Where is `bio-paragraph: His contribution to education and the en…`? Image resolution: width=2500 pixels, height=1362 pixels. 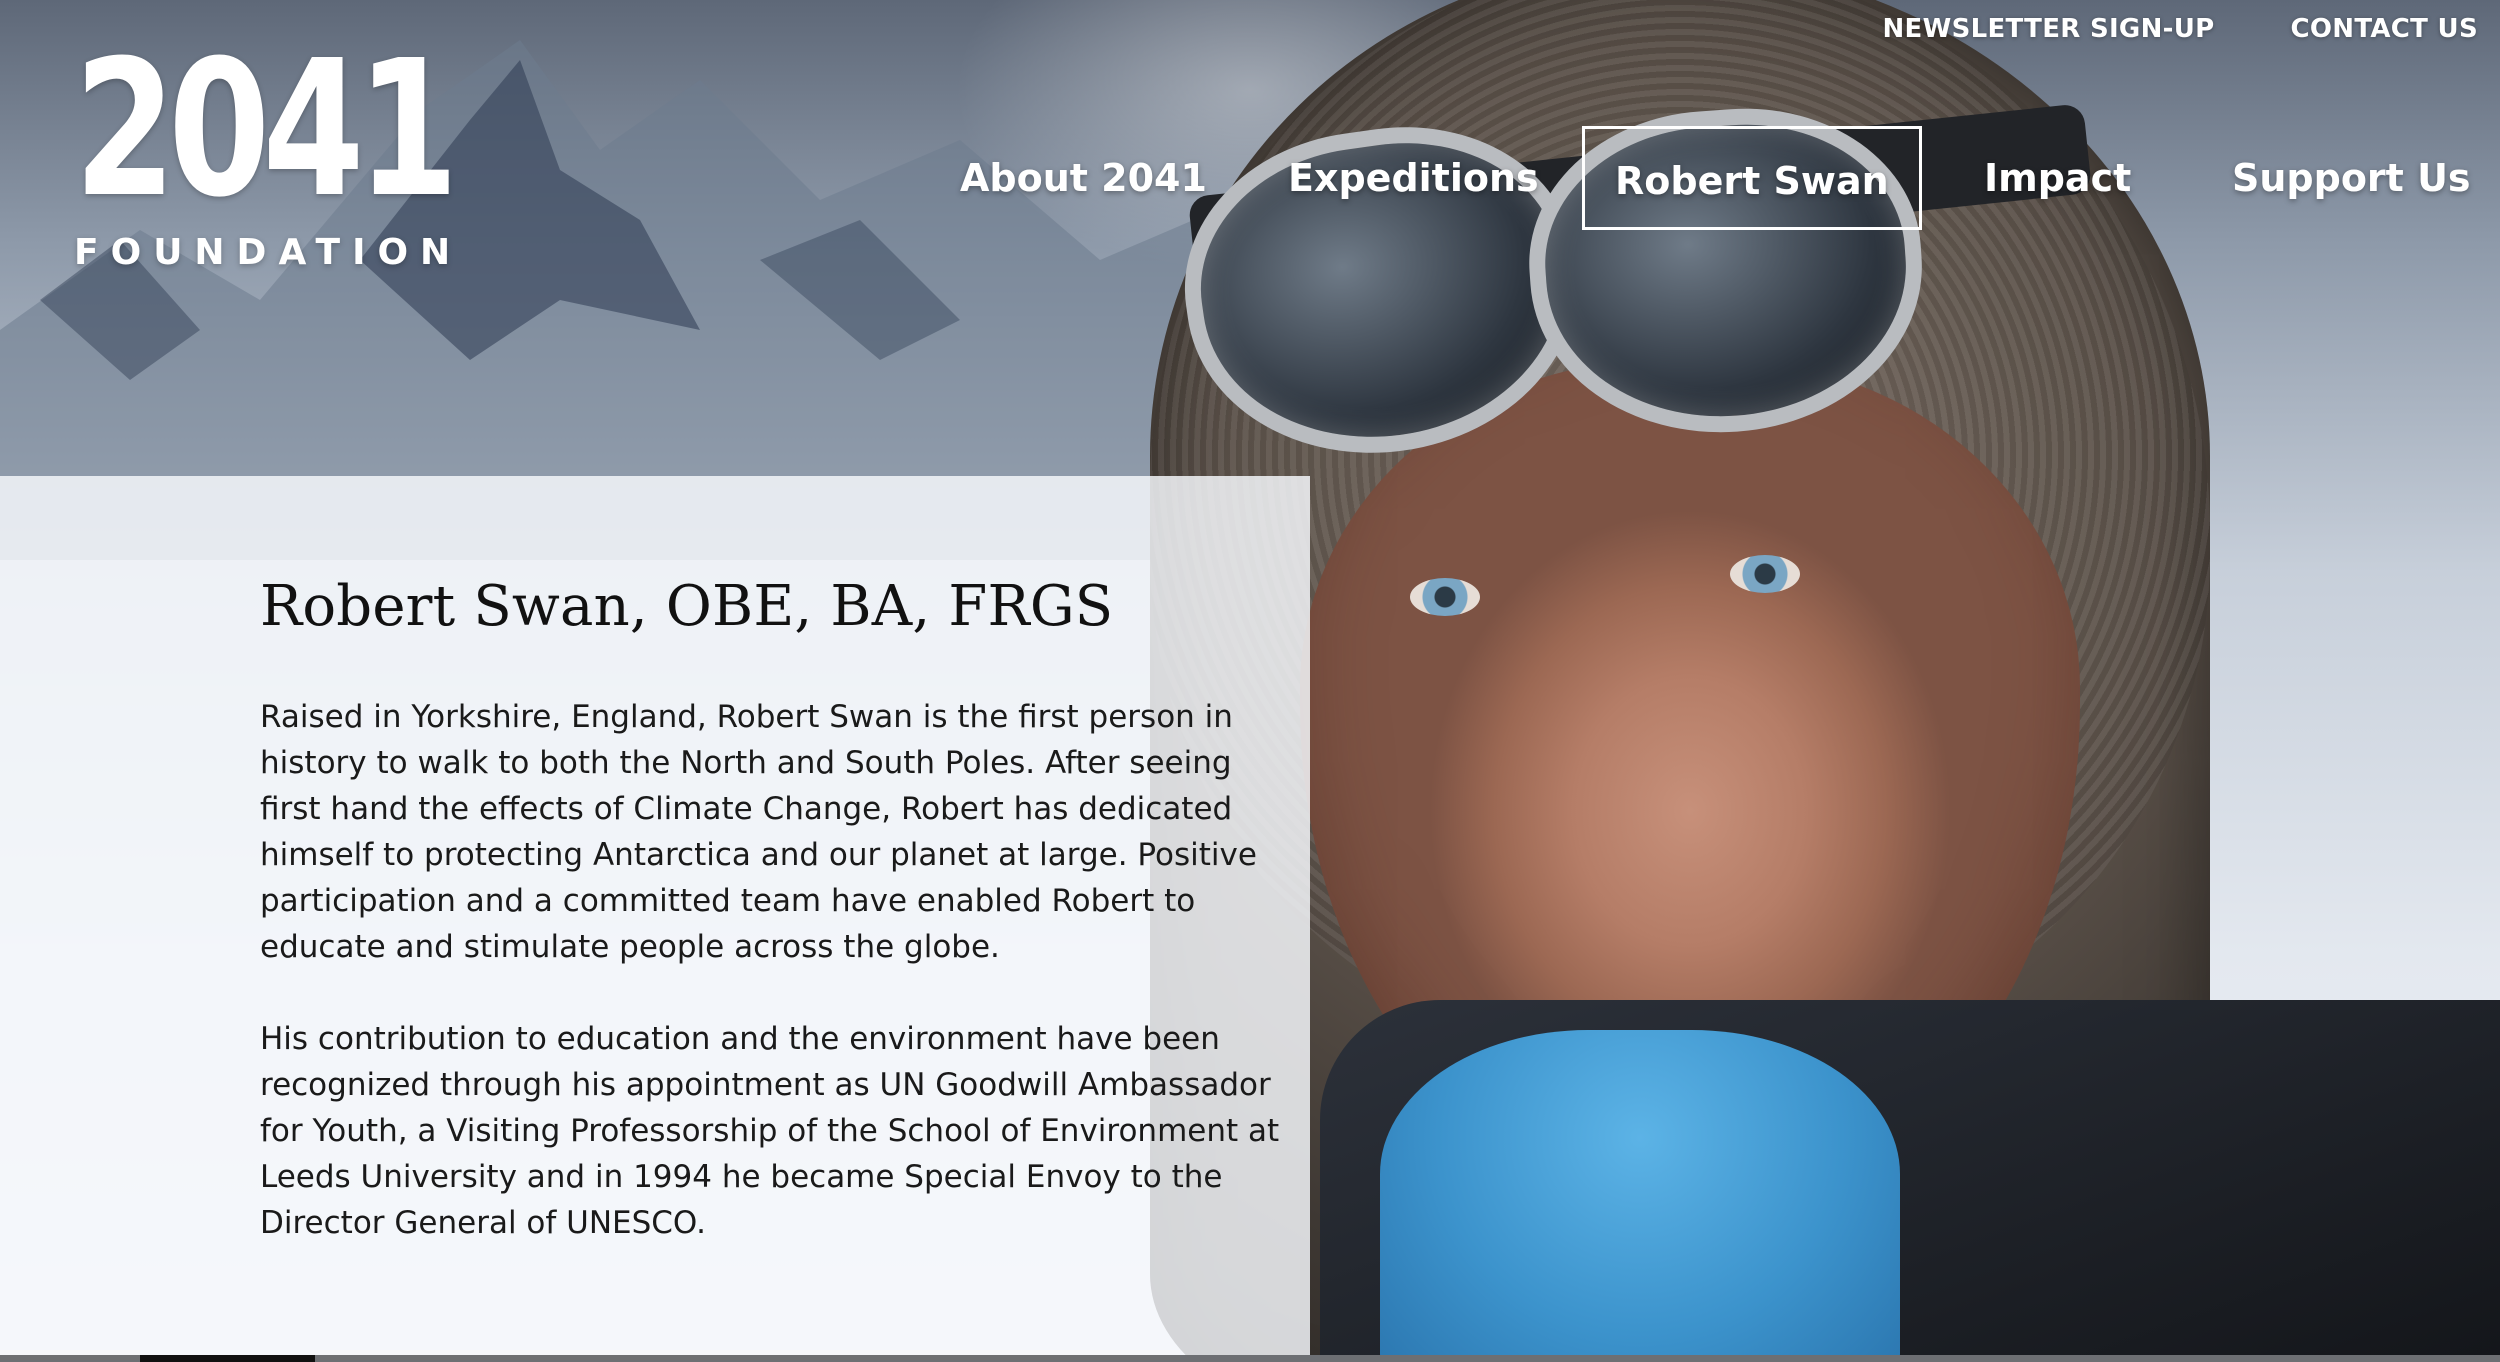
bio-paragraph: His contribution to education and the en… is located at coordinates (770, 1130).